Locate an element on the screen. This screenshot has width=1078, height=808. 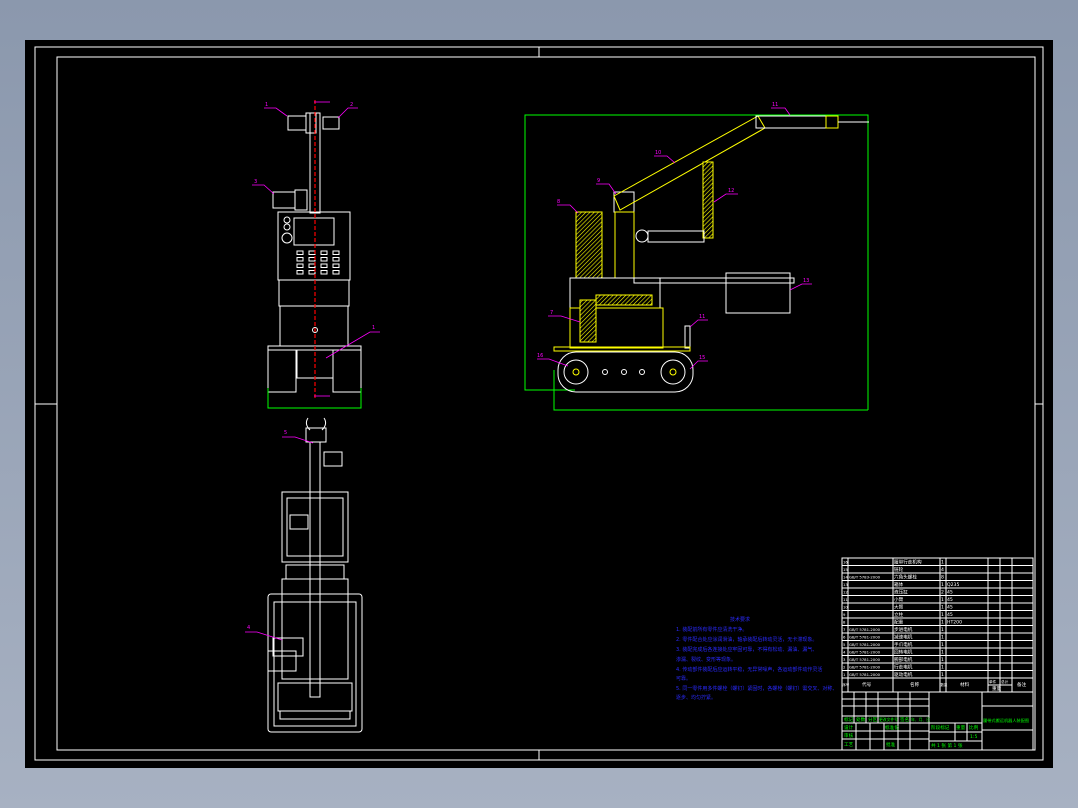
scale-value: 1:5 is located at coordinates (973, 737).